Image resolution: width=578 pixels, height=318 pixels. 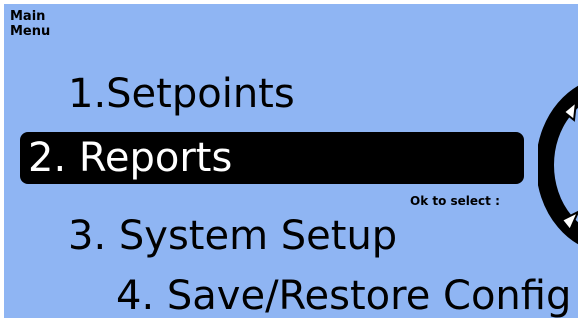 What do you see at coordinates (558, 165) in the screenshot?
I see `navigation-dial-icon` at bounding box center [558, 165].